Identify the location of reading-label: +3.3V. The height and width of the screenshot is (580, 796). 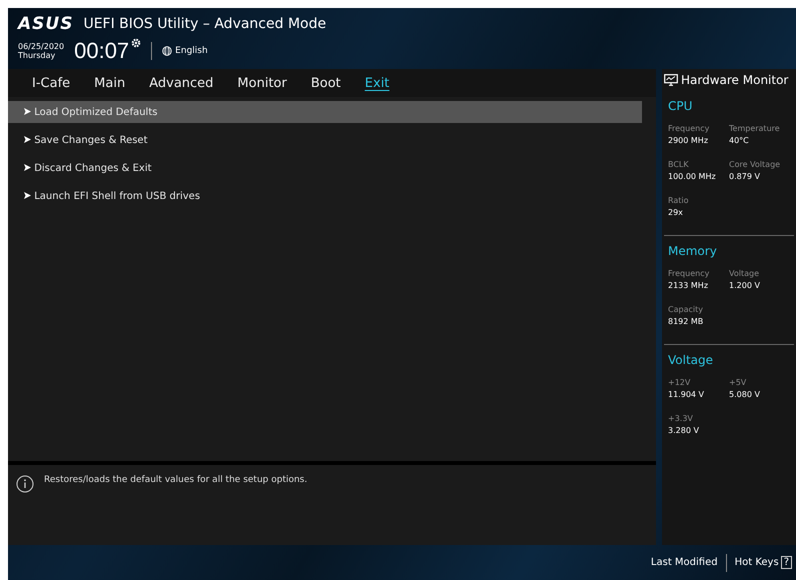
(681, 419).